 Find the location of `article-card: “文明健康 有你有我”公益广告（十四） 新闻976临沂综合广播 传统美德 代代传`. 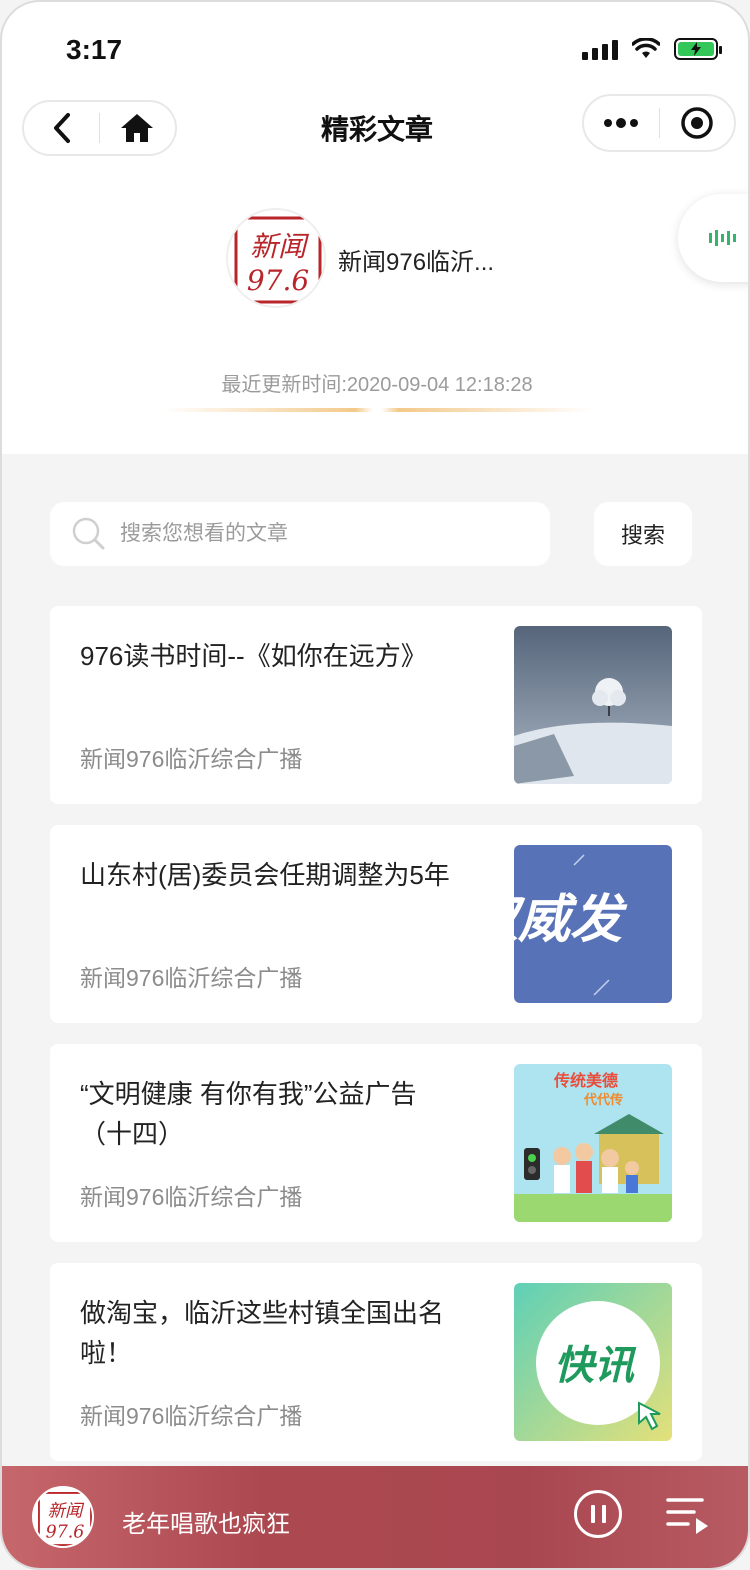

article-card: “文明健康 有你有我”公益广告（十四） 新闻976临沂综合广播 传统美德 代代传 is located at coordinates (376, 1143).